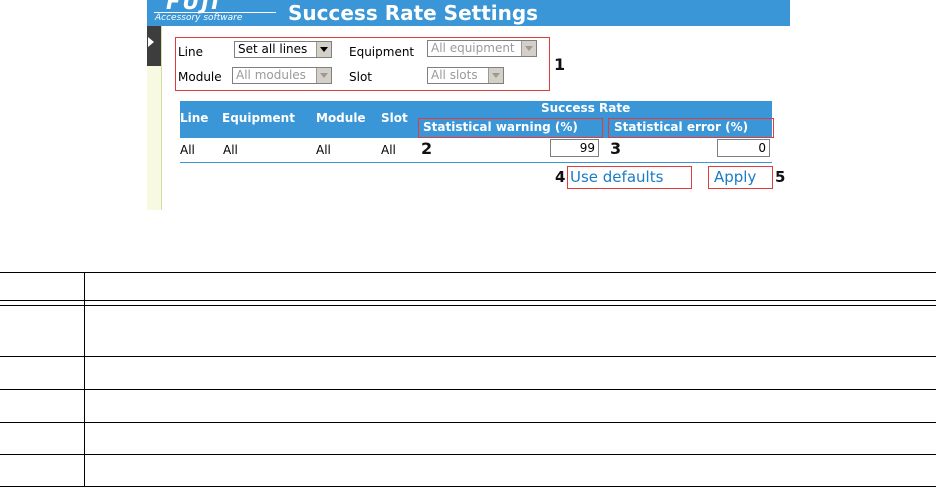  I want to click on logo: FUJI Accessory software, so click(217, 13).